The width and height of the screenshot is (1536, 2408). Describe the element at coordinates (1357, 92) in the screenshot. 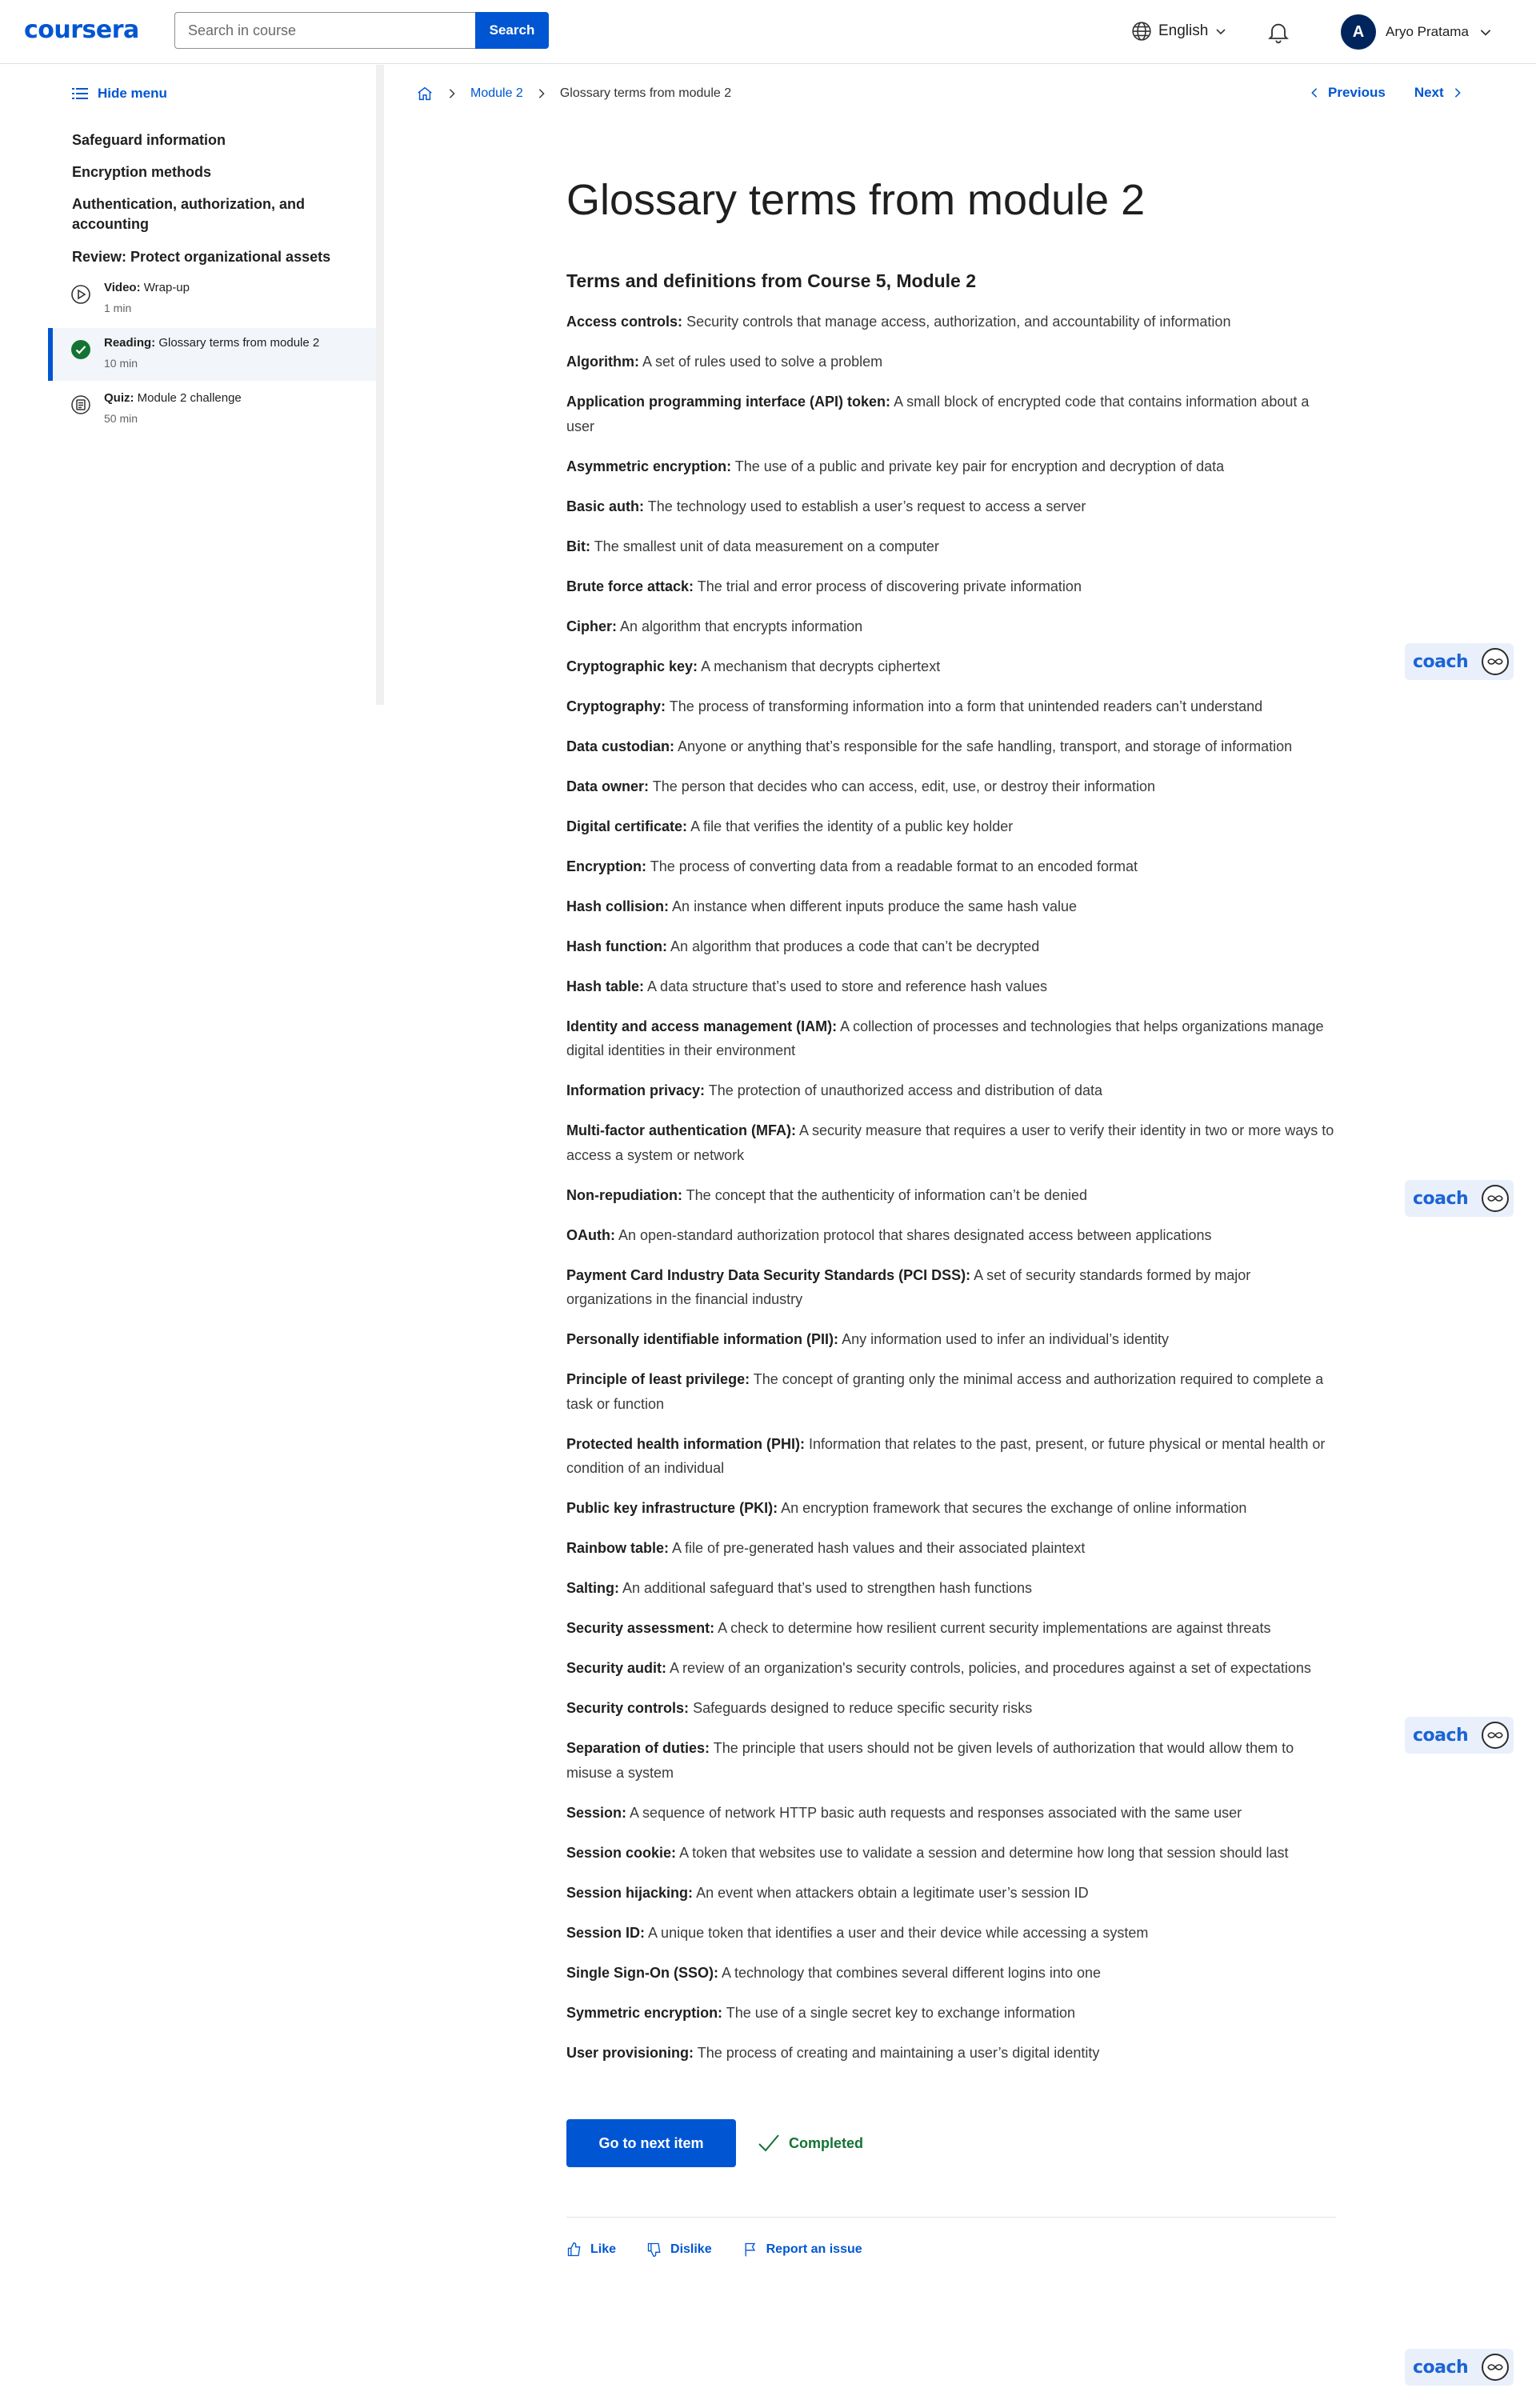

I see `previous-label: Previous` at that location.